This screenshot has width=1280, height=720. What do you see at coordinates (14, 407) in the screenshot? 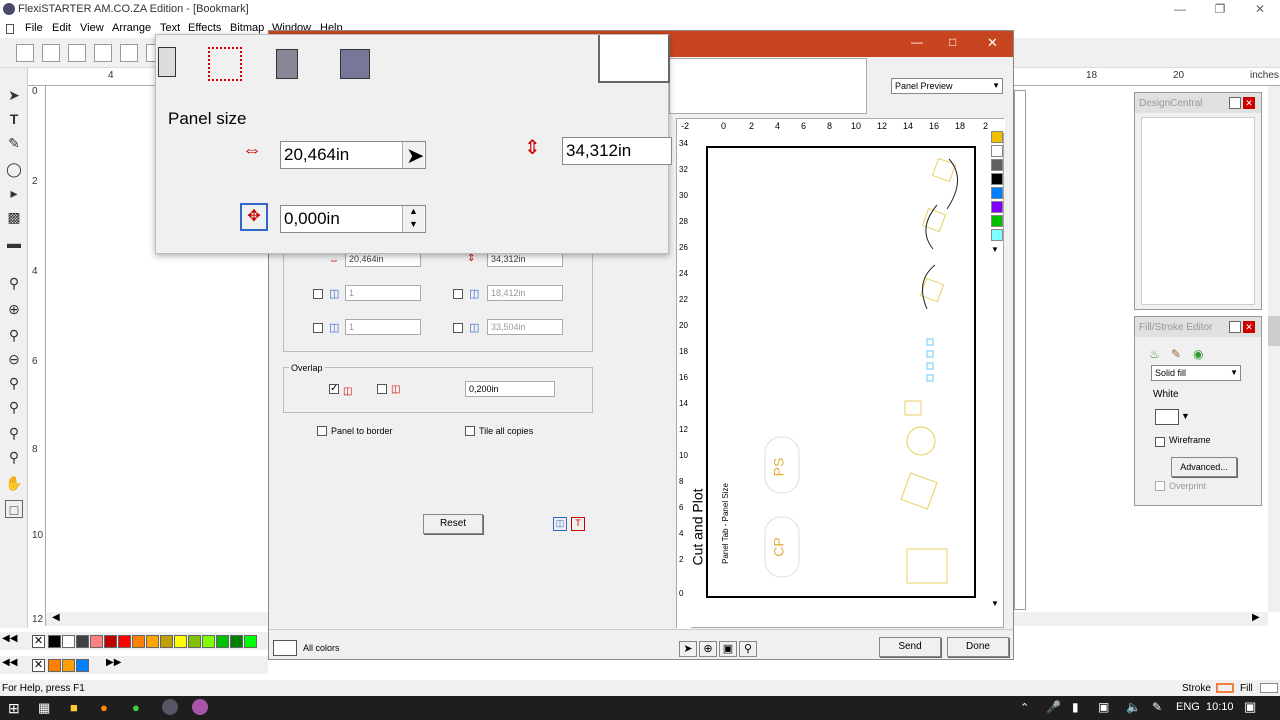
I see `zoom-selection-icon: ⚲` at bounding box center [14, 407].